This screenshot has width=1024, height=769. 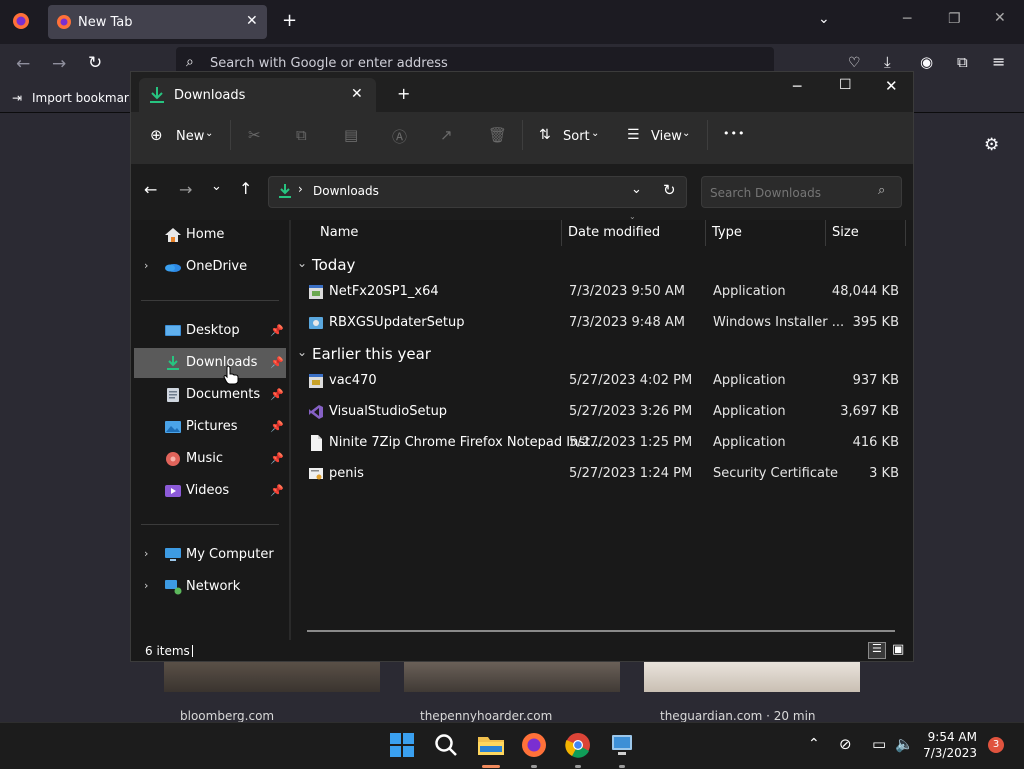 I want to click on list-all-tabs-icon: ⌄, so click(x=824, y=19).